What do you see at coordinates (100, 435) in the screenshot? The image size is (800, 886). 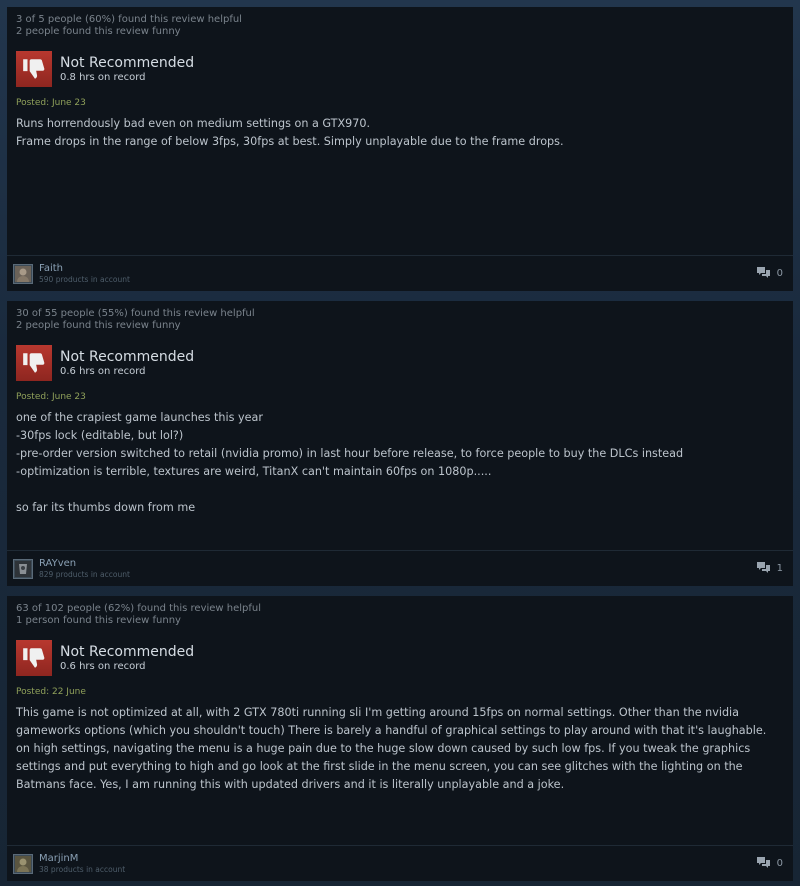 I see `review-line: -30fps lock (editable, but lol?)` at bounding box center [100, 435].